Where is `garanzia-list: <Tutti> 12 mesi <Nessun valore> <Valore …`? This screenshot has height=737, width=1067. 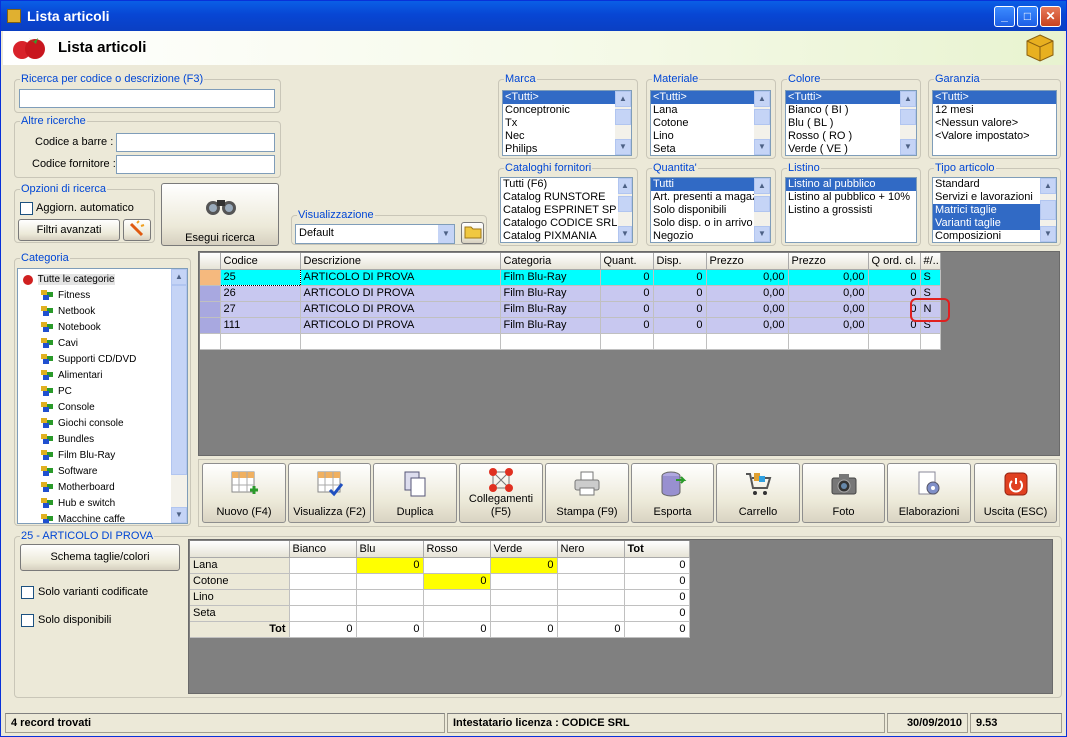 garanzia-list: <Tutti> 12 mesi <Nessun valore> <Valore … is located at coordinates (994, 123).